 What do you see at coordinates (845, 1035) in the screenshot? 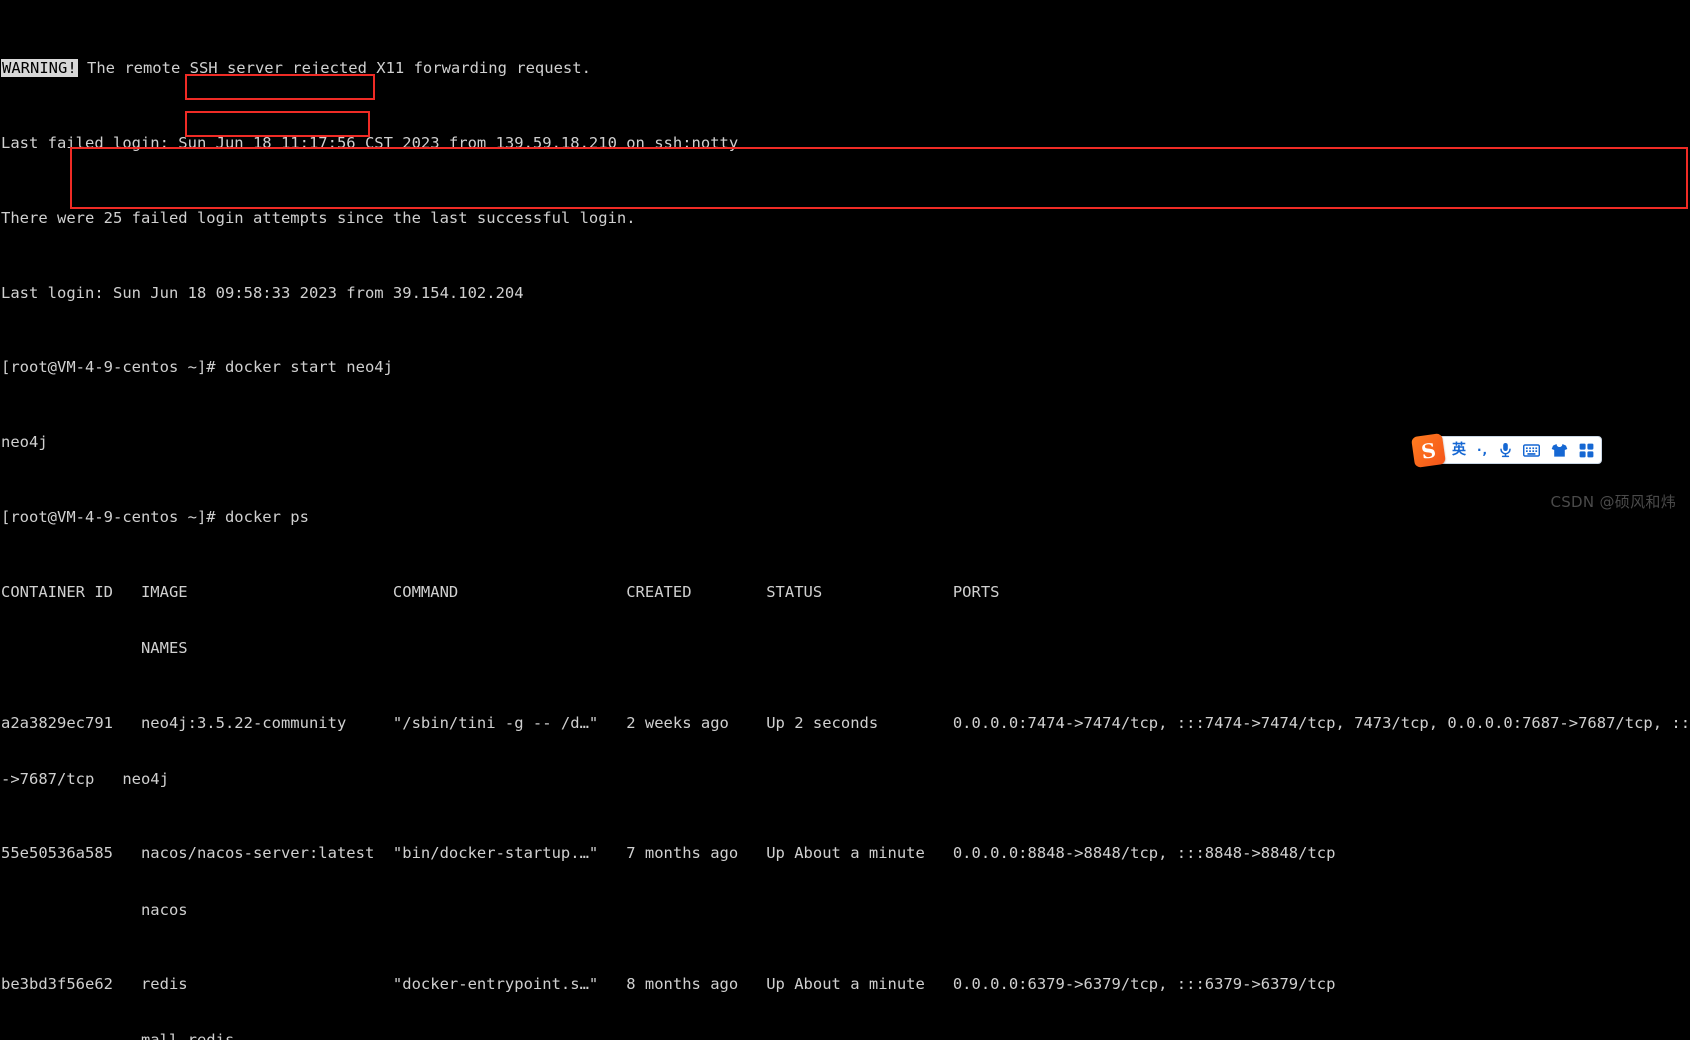
I see `table-row-cont: mall-redis` at bounding box center [845, 1035].